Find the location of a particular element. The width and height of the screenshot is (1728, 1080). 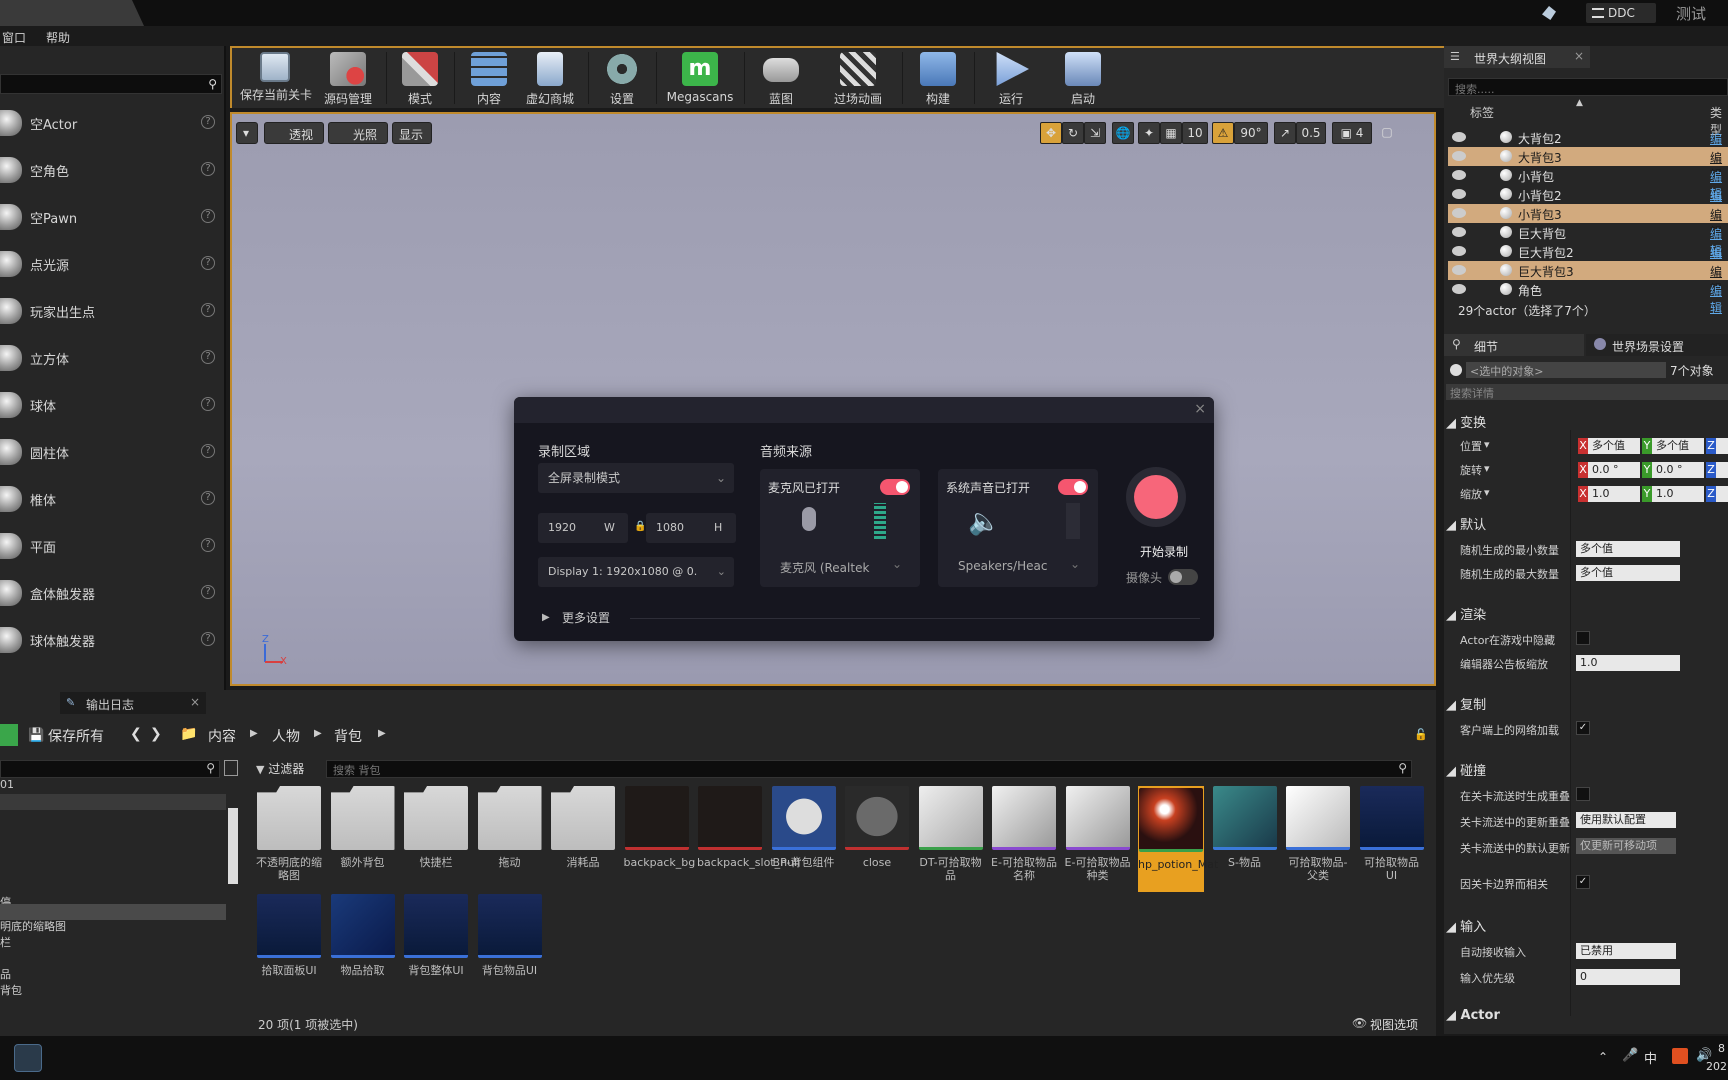

asset-item: 可拾取物品-父类 is located at coordinates (1318, 834).